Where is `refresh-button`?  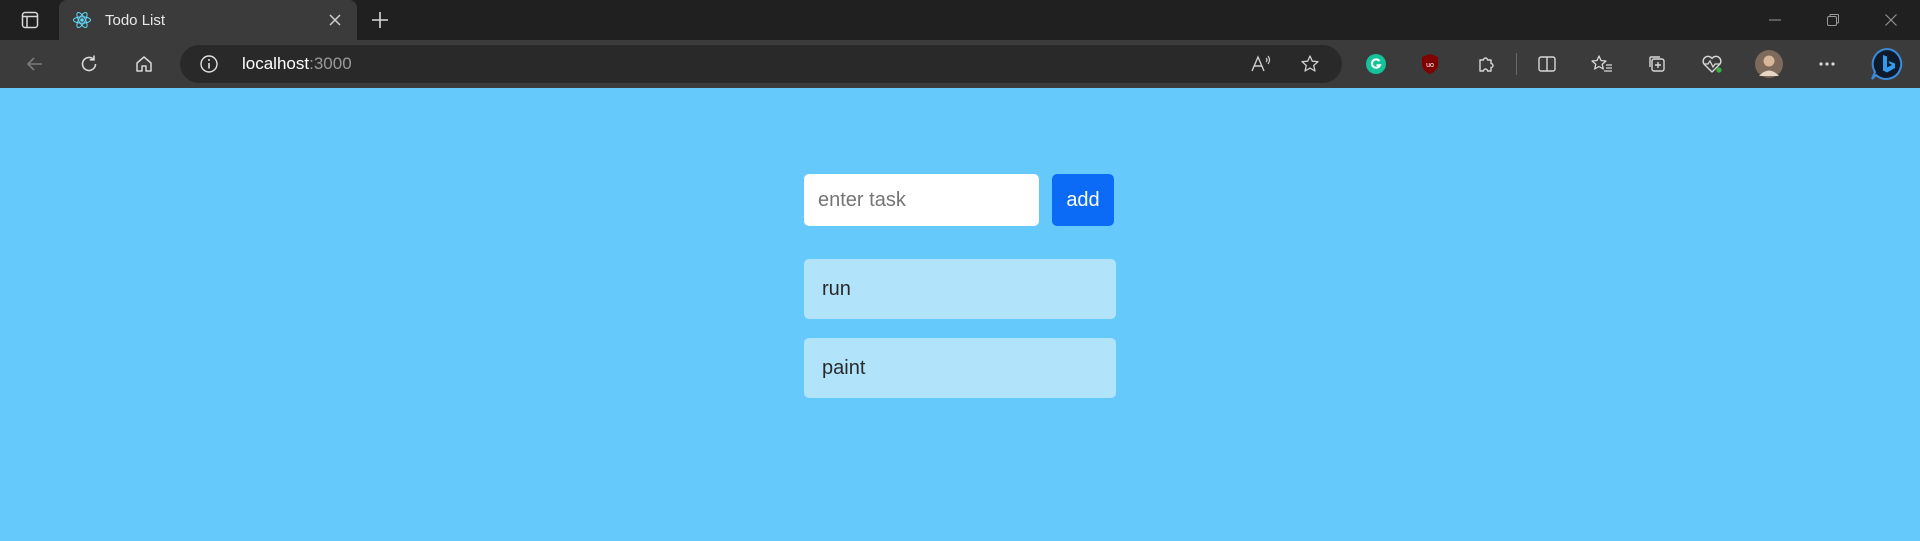 refresh-button is located at coordinates (89, 64).